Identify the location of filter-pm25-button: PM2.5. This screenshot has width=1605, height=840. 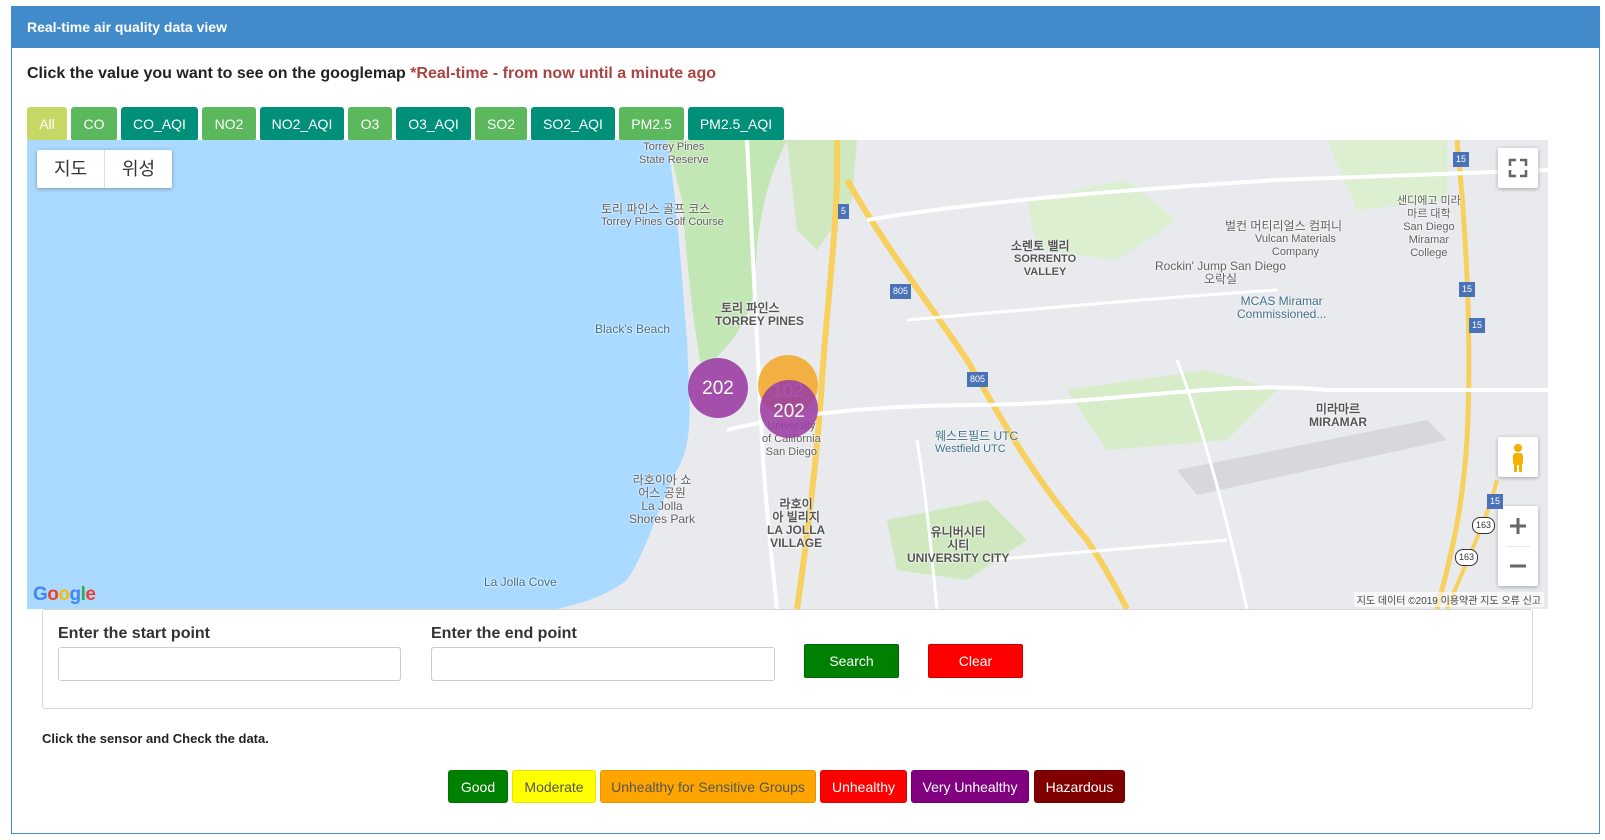
(651, 124).